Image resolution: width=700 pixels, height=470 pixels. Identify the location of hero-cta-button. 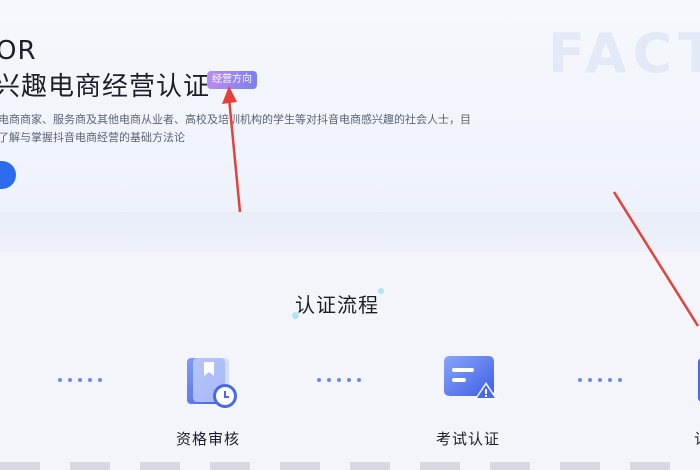
(8, 175).